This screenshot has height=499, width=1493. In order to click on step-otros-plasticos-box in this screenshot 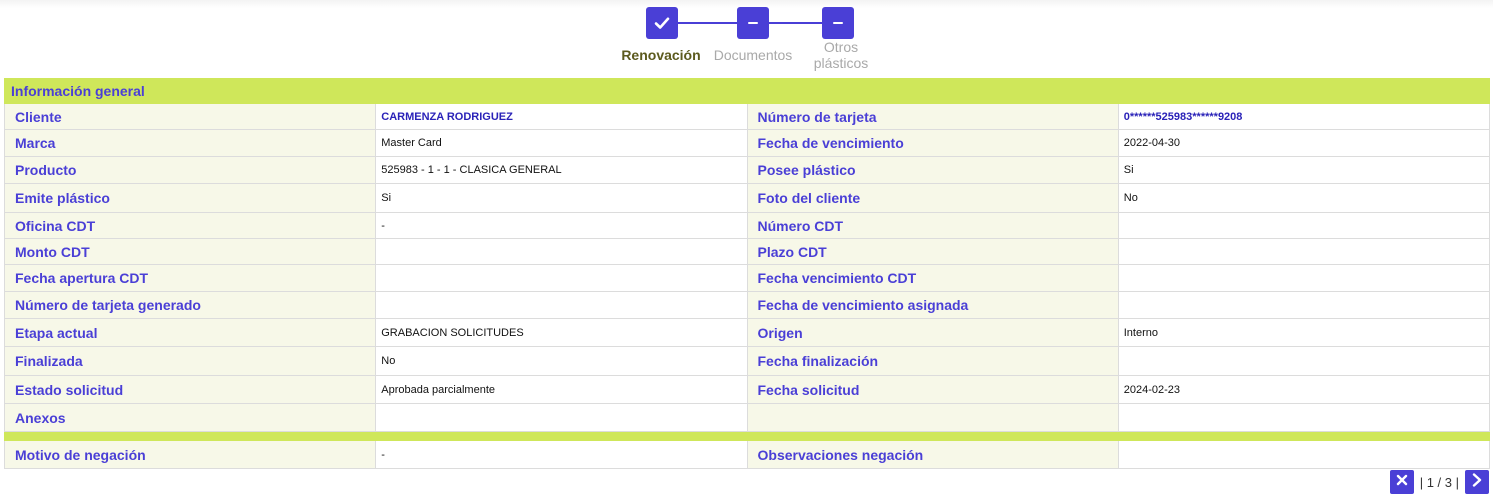, I will do `click(838, 23)`.